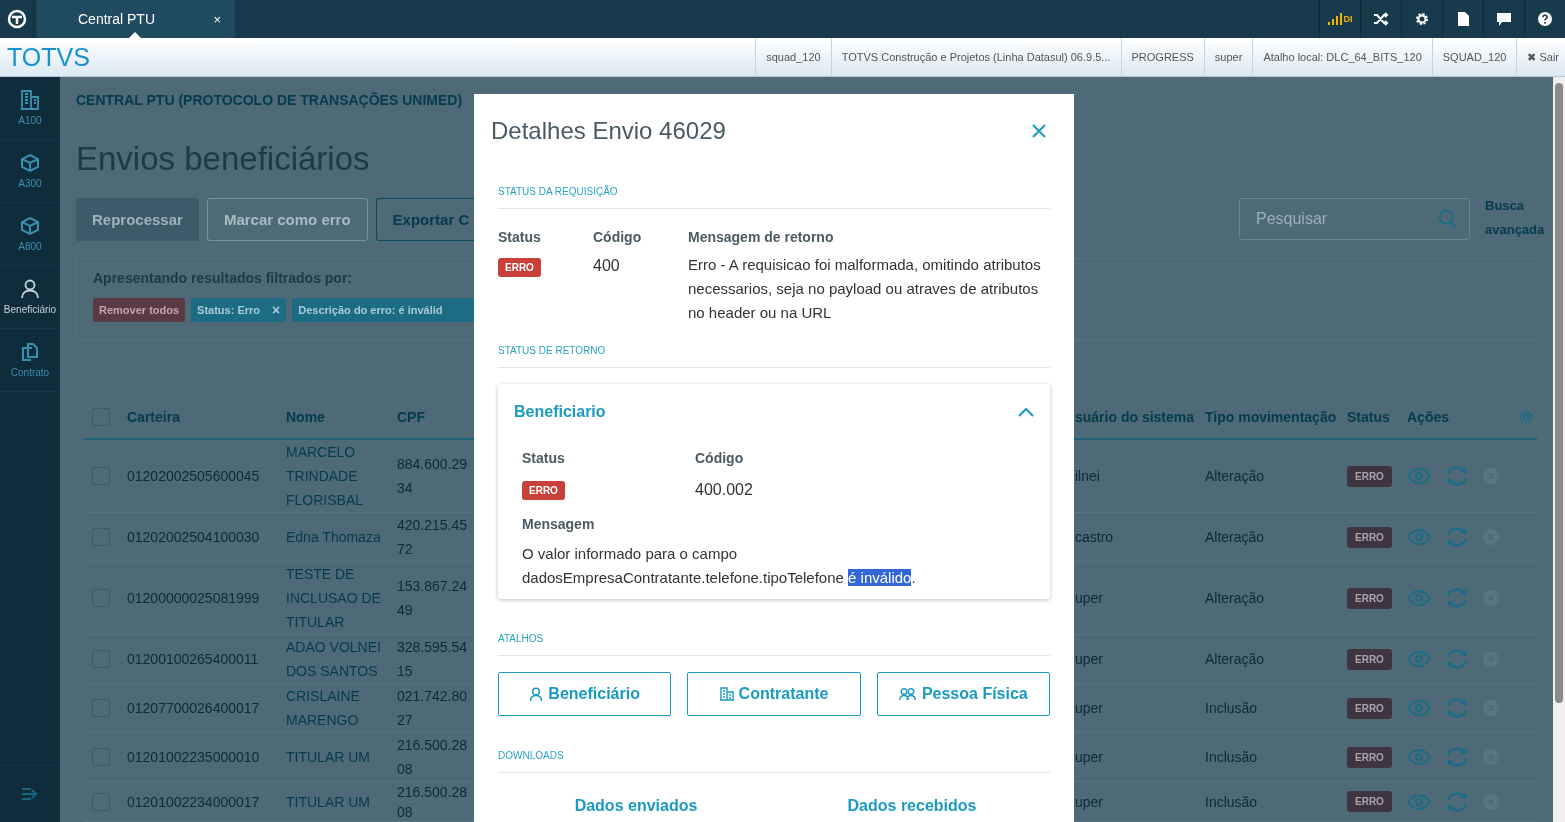 The height and width of the screenshot is (822, 1565). Describe the element at coordinates (1139, 416) in the screenshot. I see `column-header: suário do sistema` at that location.